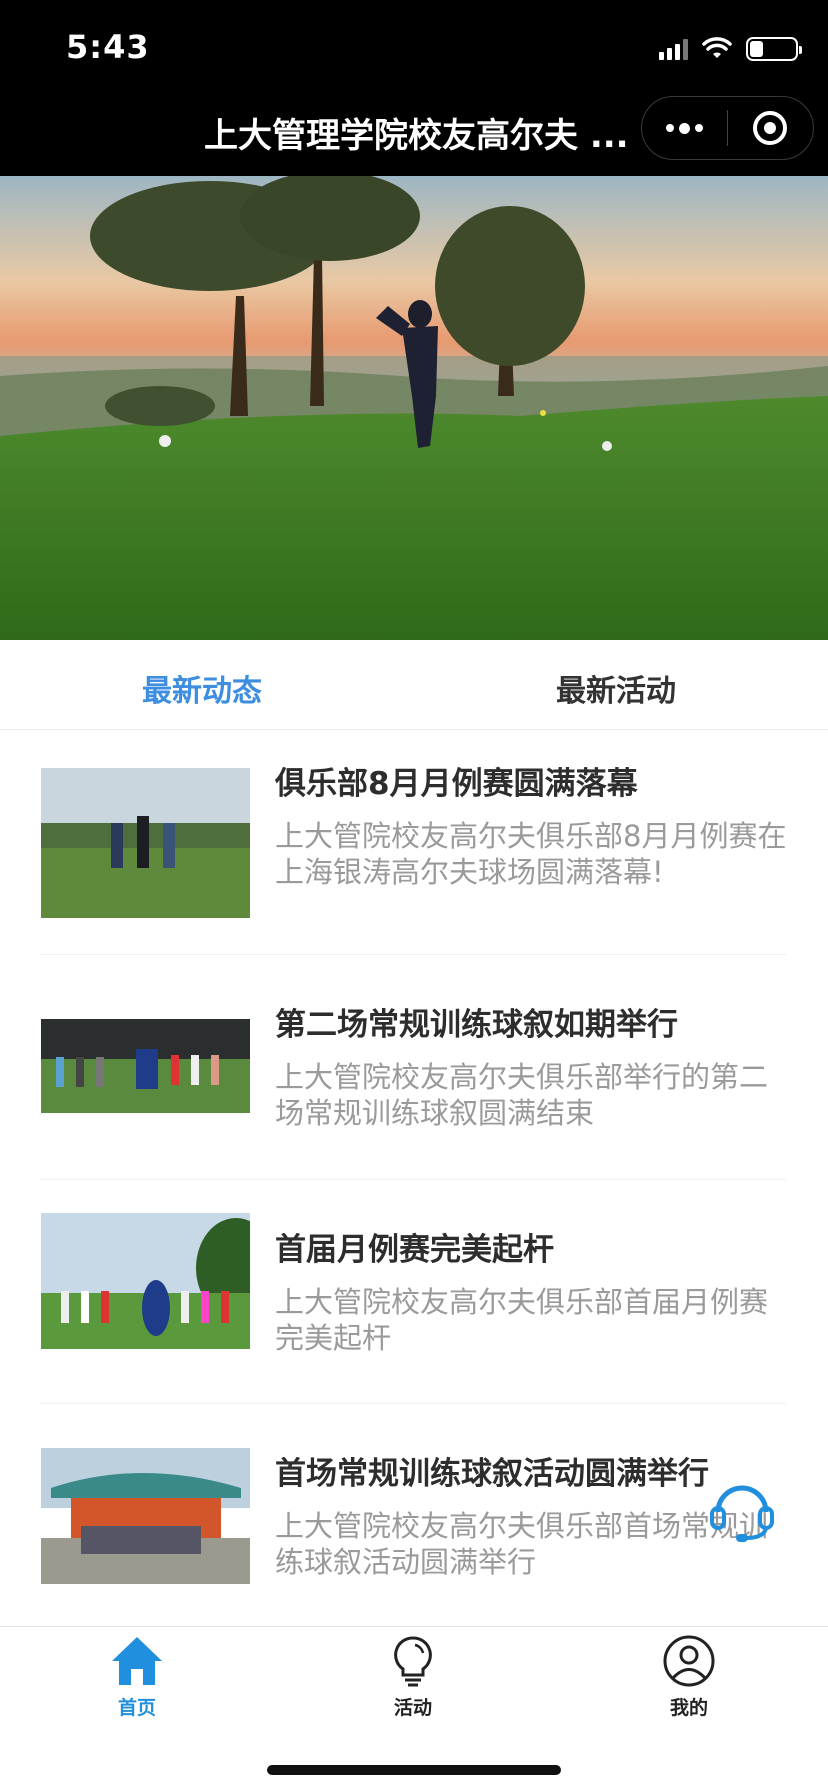 The height and width of the screenshot is (1792, 828). Describe the element at coordinates (456, 784) in the screenshot. I see `news-title: 俱乐部8月月例赛圆满落幕` at that location.